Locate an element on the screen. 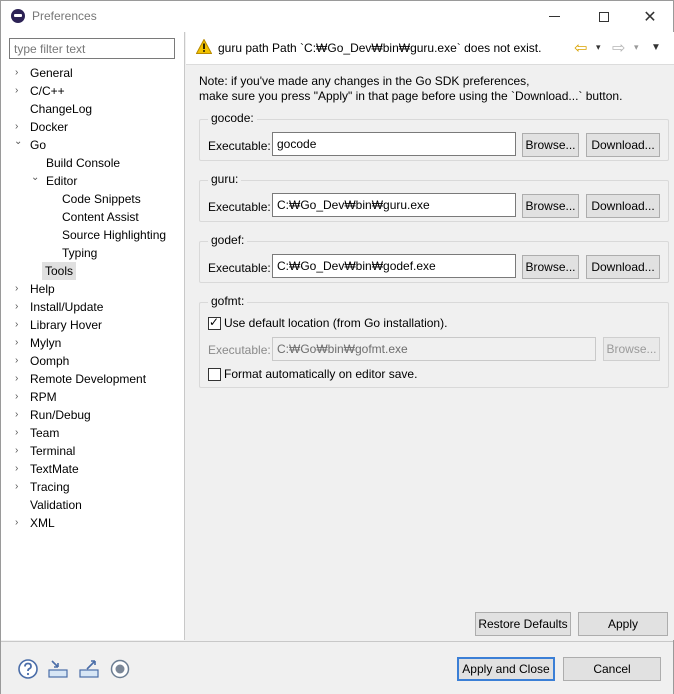 This screenshot has width=674, height=694. tree-item-label: Docker is located at coordinates (49, 127).